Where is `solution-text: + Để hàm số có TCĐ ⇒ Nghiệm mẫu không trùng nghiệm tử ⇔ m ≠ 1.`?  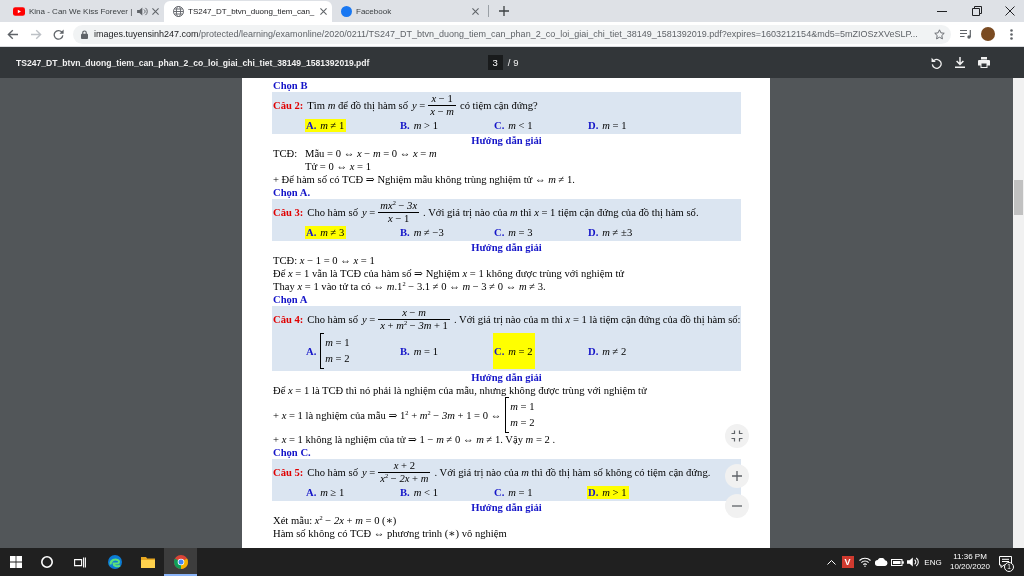
solution-text: + Để hàm số có TCĐ ⇒ Nghiệm mẫu không trùng nghiệm tử ⇔ m ≠ 1. is located at coordinates (424, 179).